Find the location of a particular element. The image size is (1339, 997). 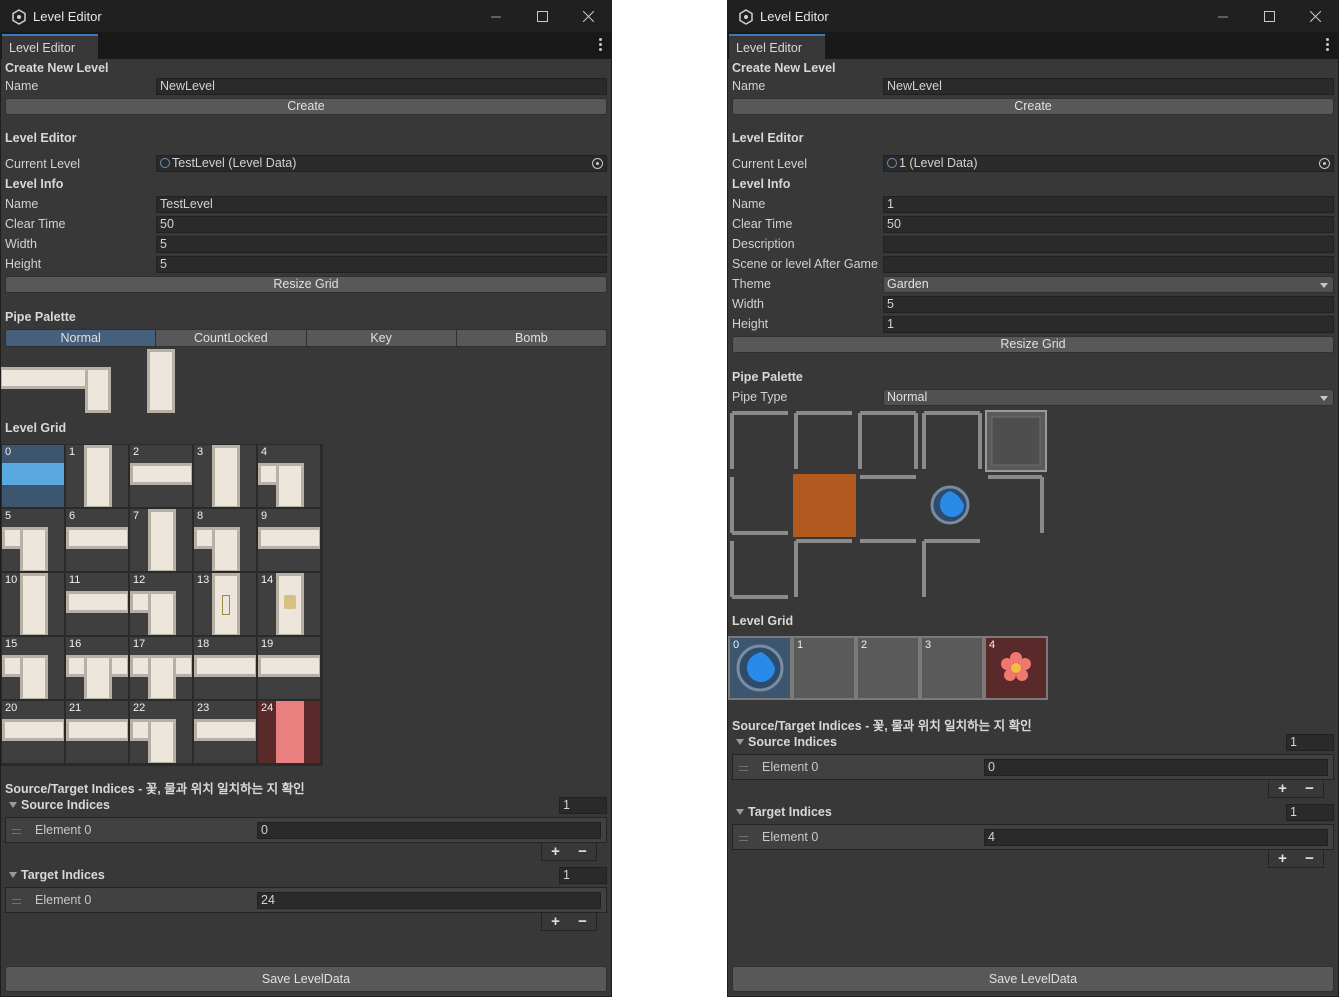

info-name-input: TestLevel is located at coordinates (381, 204).